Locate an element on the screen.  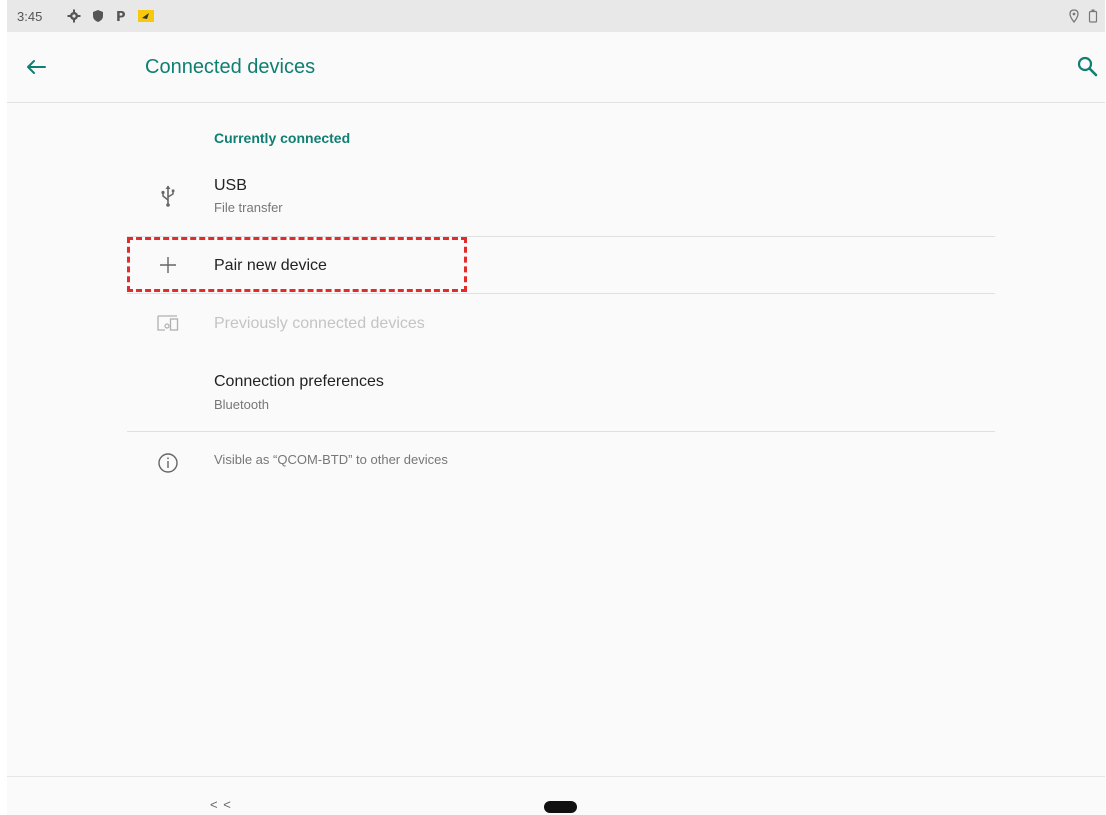
pair-new-device-title: Pair new device is located at coordinates (270, 265).